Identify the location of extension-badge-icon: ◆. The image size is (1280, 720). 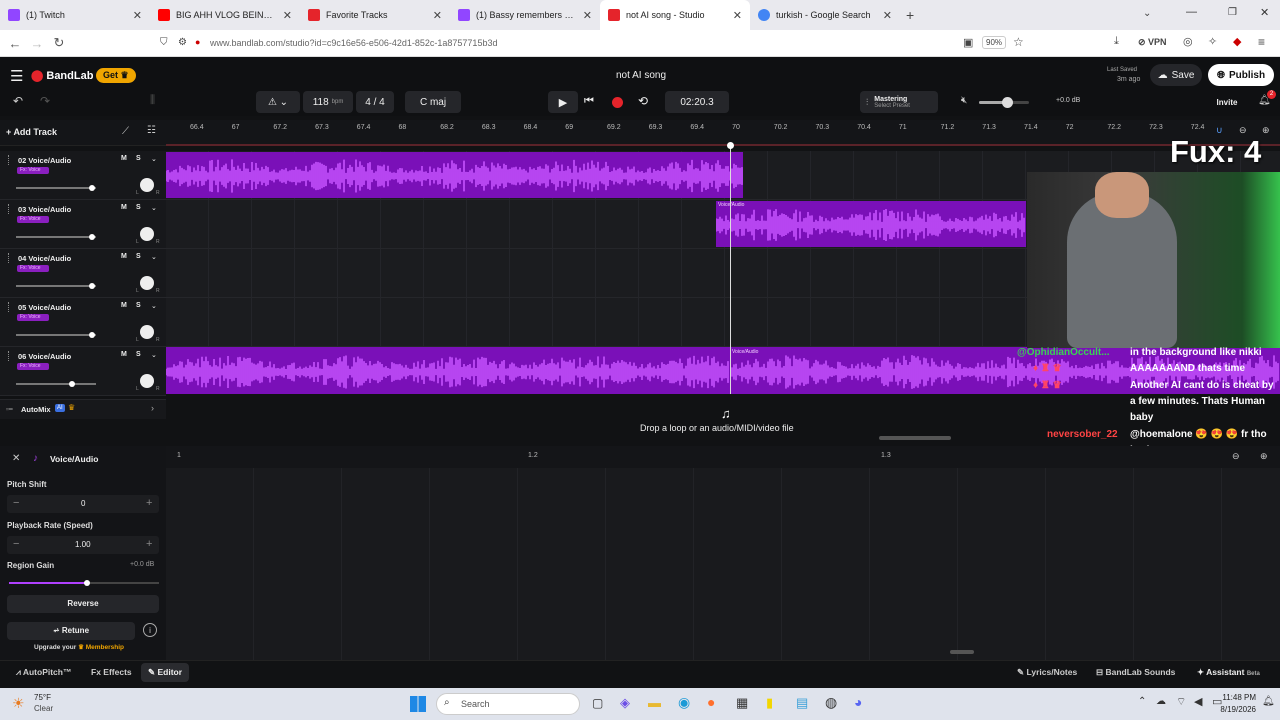
(1237, 41).